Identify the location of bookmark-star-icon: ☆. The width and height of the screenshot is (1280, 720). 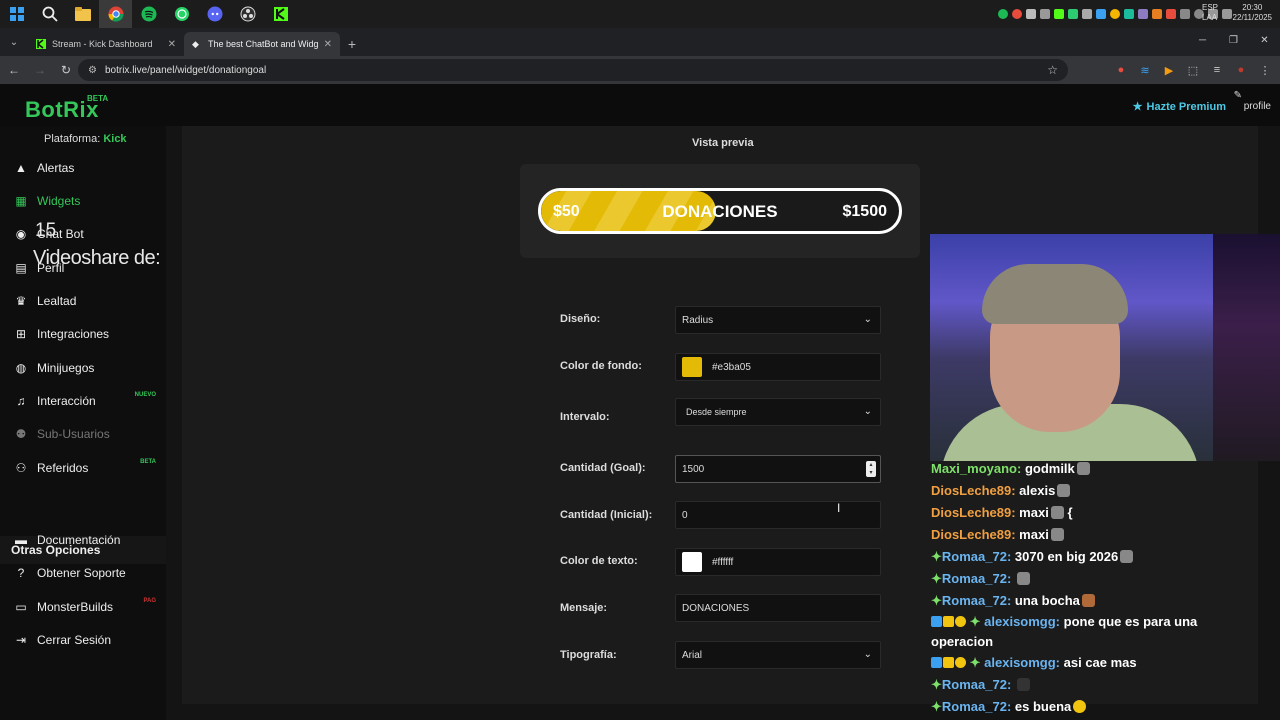
(1052, 70).